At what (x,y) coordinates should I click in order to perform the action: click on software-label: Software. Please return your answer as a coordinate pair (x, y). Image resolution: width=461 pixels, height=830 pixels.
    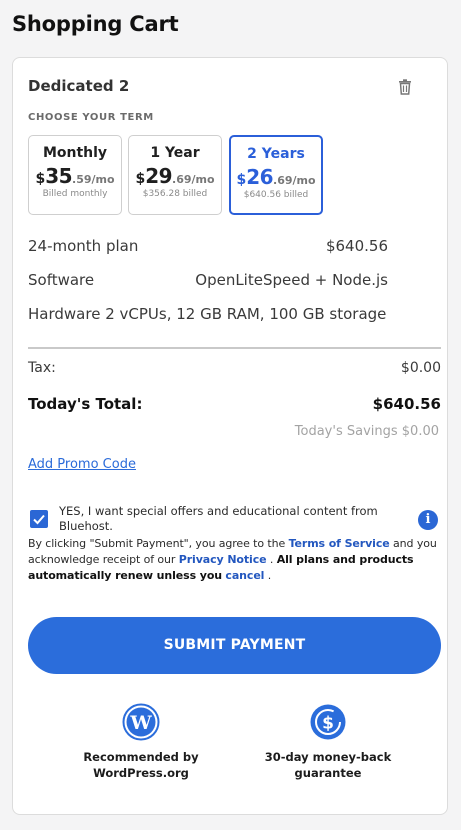
    Looking at the image, I should click on (61, 280).